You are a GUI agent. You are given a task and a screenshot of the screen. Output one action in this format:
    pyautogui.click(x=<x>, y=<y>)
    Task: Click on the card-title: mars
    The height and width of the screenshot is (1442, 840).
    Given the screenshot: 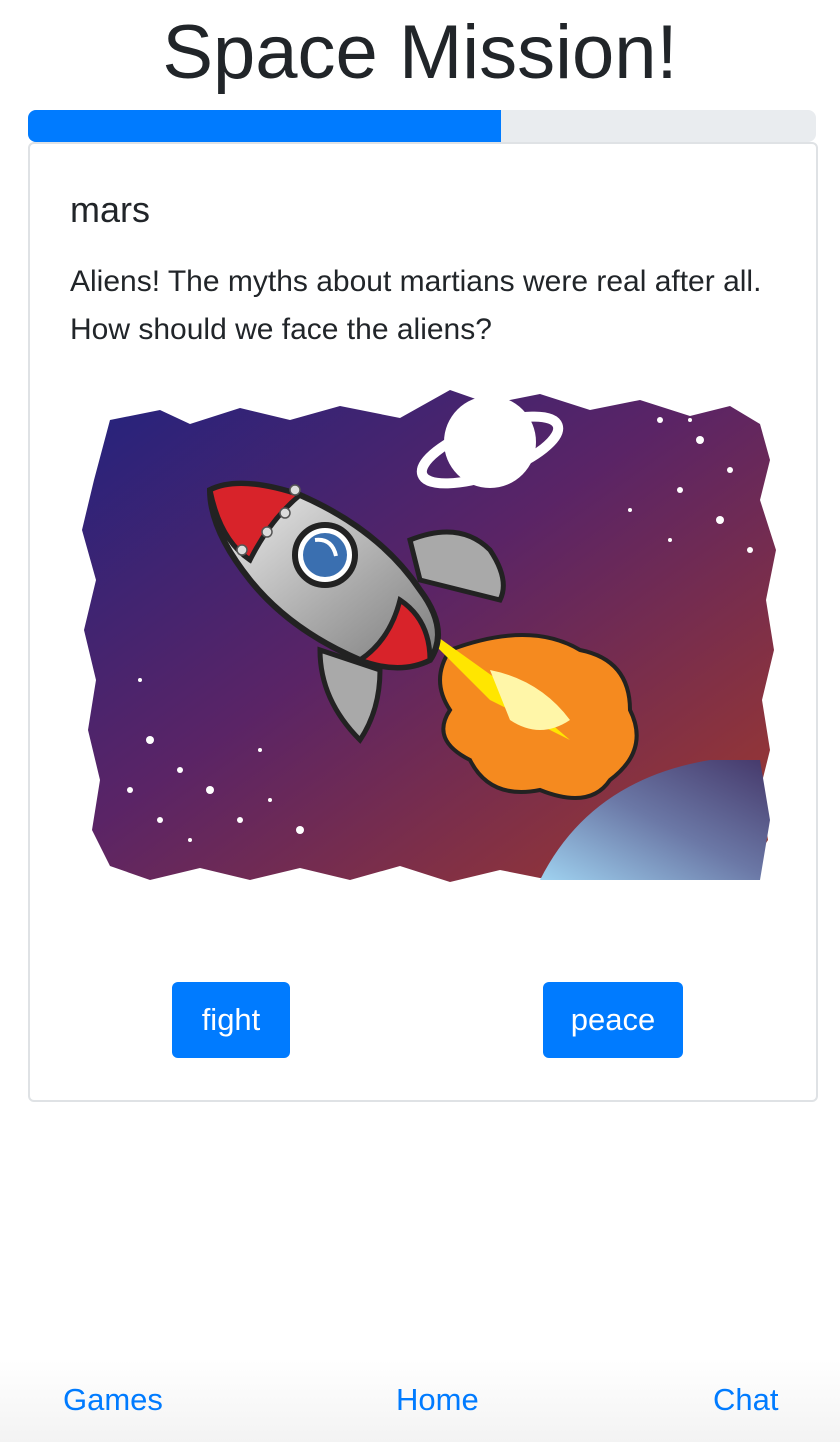 What is the action you would take?
    pyautogui.click(x=110, y=209)
    